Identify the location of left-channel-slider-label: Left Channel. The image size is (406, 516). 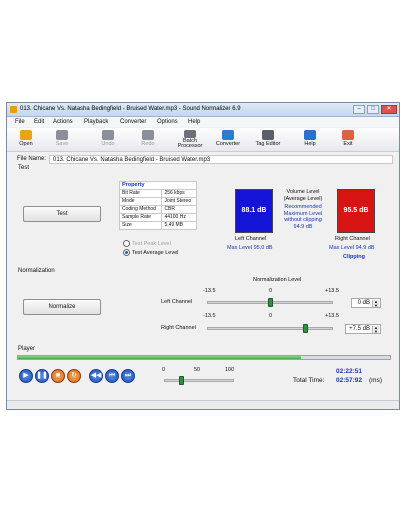
(177, 302).